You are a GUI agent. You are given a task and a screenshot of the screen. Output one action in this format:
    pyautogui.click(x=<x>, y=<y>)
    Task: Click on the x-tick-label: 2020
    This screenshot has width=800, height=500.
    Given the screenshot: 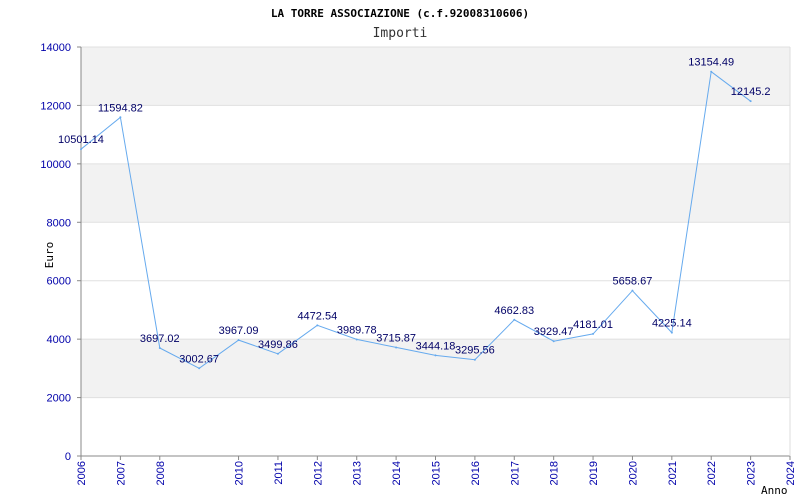 What is the action you would take?
    pyautogui.click(x=633, y=473)
    